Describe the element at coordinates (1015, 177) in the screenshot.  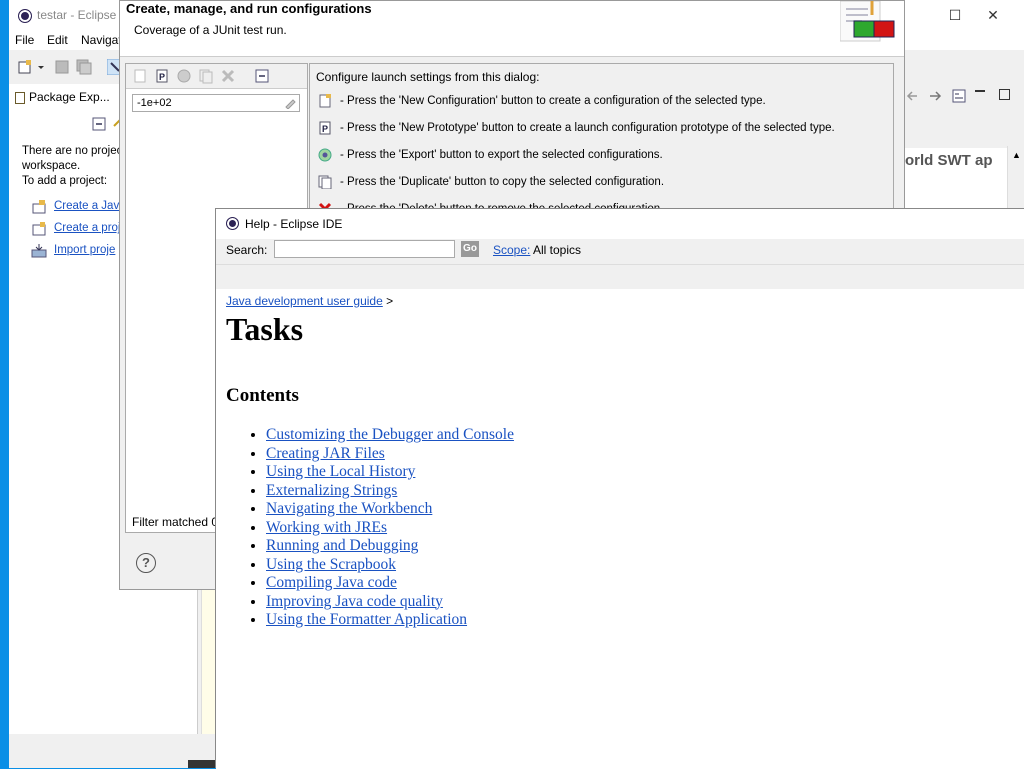
I see `editor-scrollbar: ▲` at that location.